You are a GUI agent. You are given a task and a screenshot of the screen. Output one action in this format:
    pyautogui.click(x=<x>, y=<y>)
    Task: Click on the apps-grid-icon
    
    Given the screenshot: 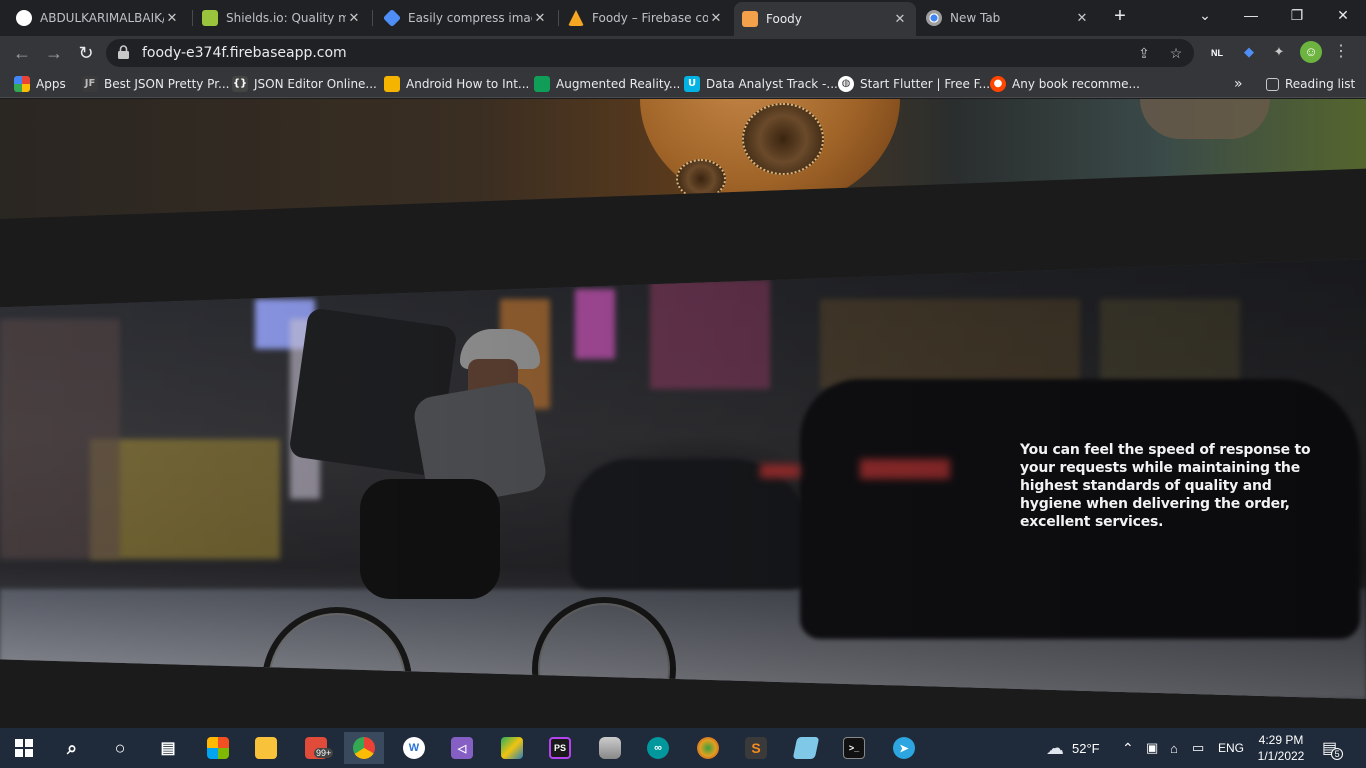 What is the action you would take?
    pyautogui.click(x=22, y=84)
    